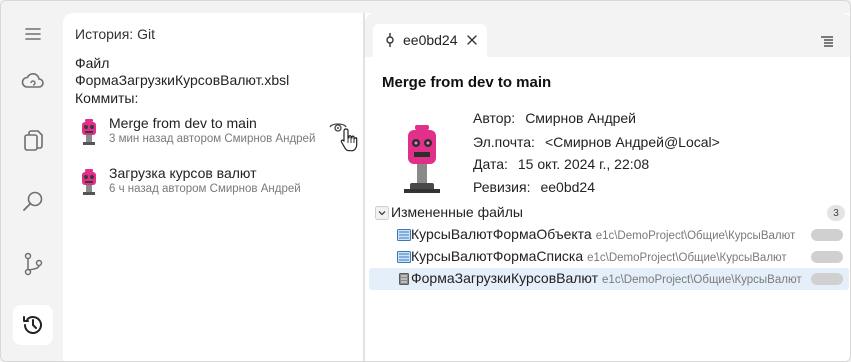  Describe the element at coordinates (182, 80) in the screenshot. I see `file-name: ФормаЗагрузкиКурсовВалют.xbsl` at that location.